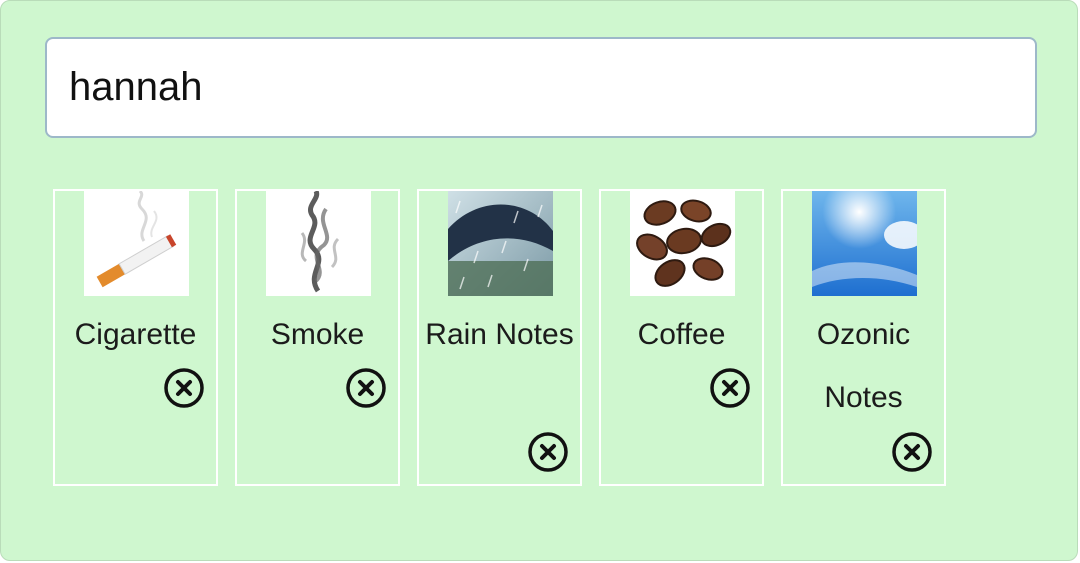 This screenshot has width=1080, height=563. Describe the element at coordinates (863, 366) in the screenshot. I see `note-label: Ozonic Notes` at that location.